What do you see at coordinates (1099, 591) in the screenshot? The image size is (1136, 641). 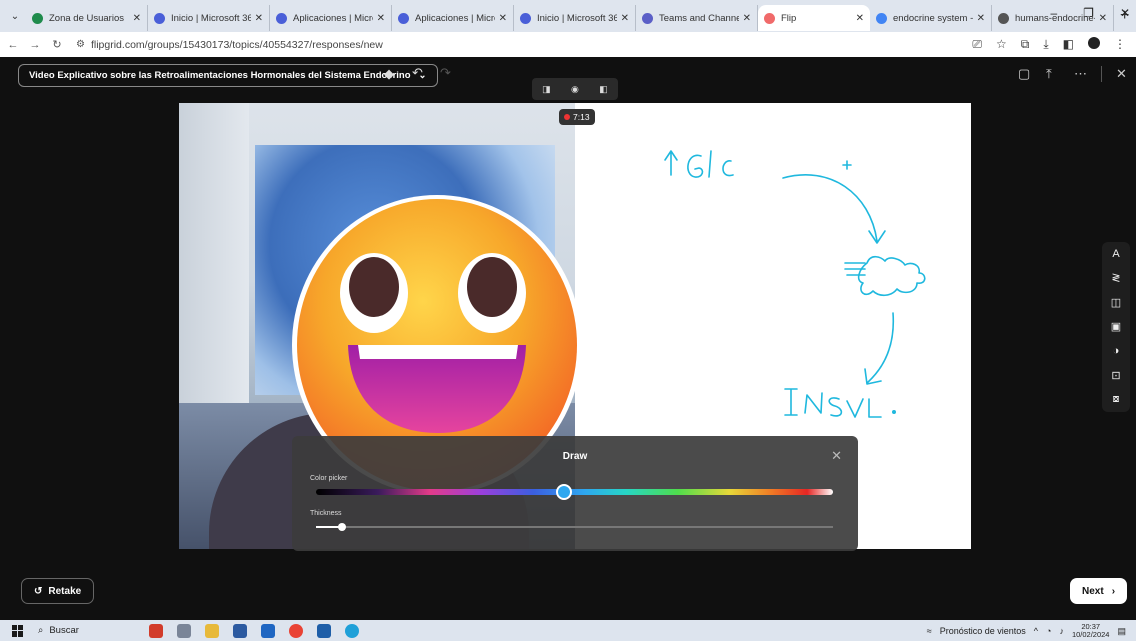 I see `next-button: Next ›` at bounding box center [1099, 591].